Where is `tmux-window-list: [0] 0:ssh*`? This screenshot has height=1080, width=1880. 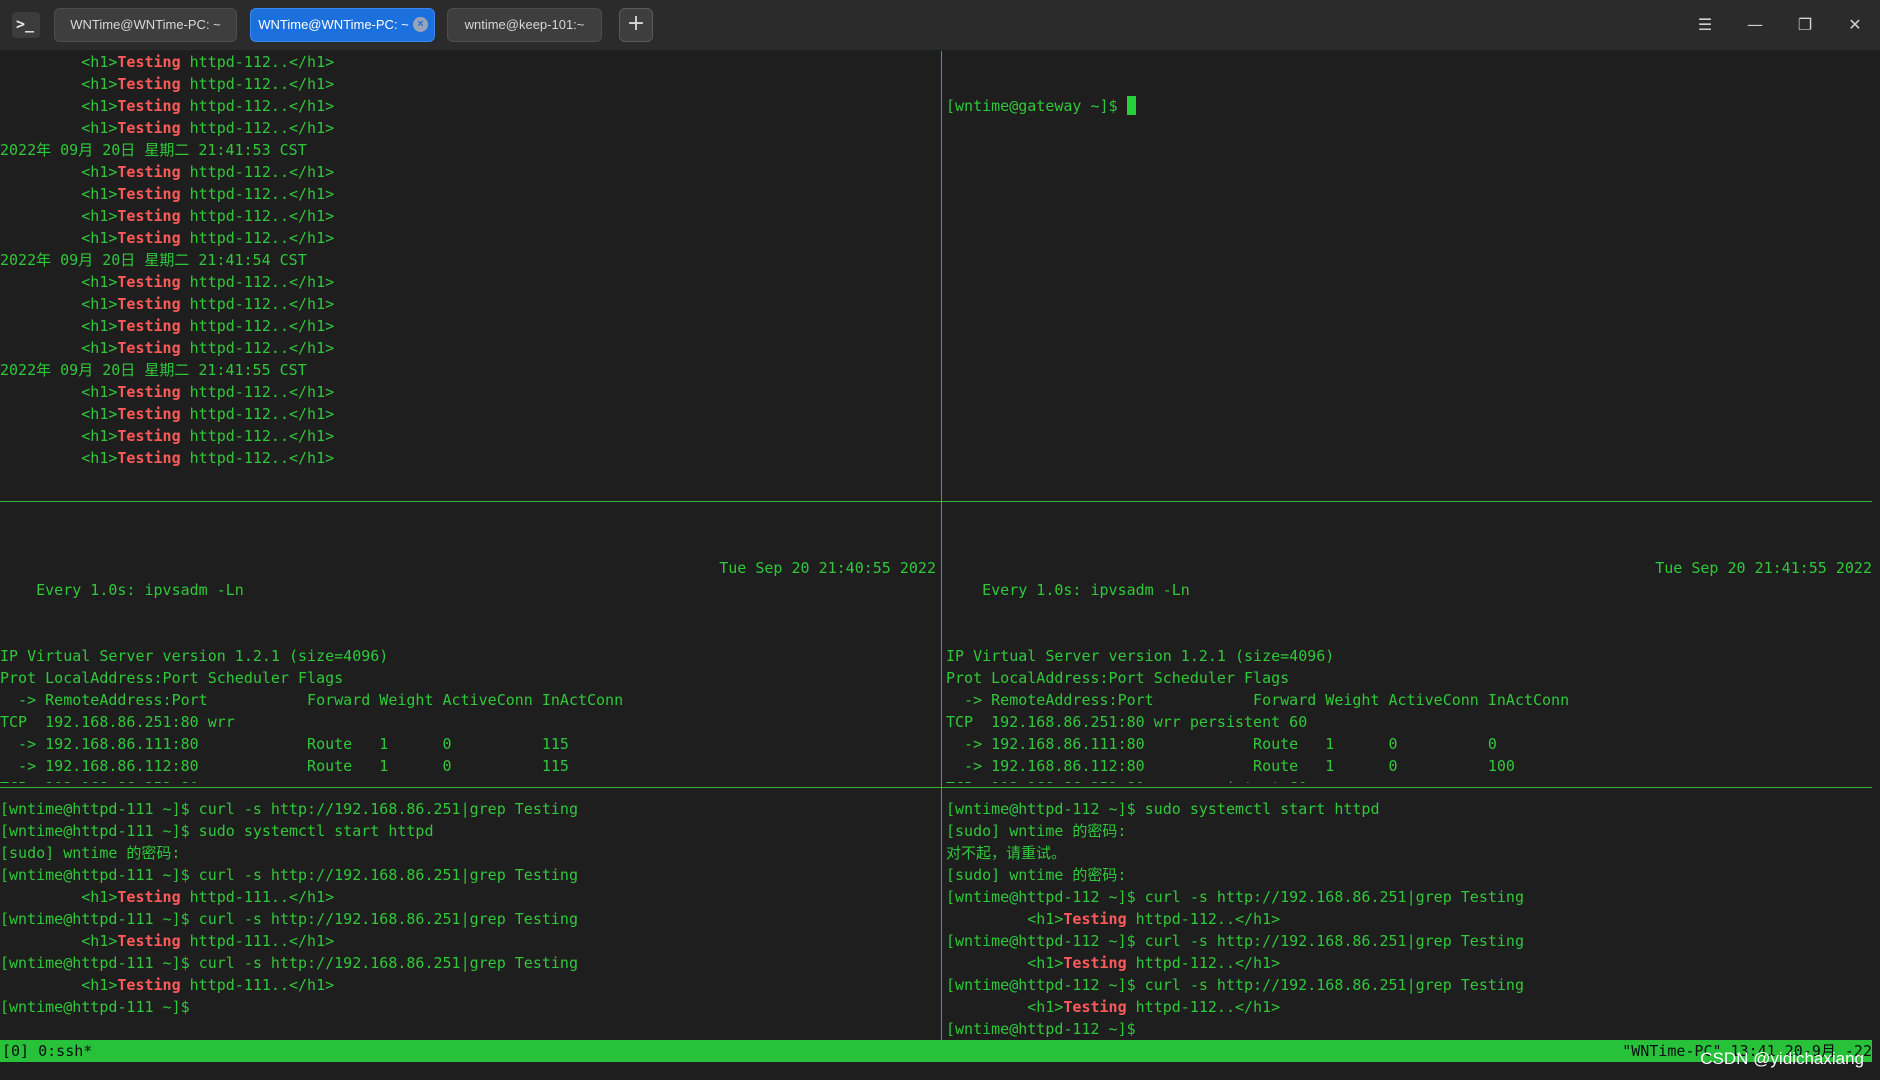
tmux-window-list: [0] 0:ssh* is located at coordinates (47, 1051).